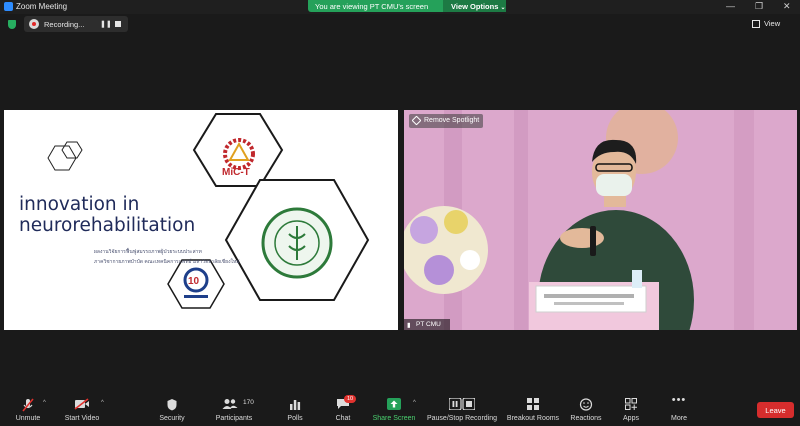 This screenshot has width=800, height=426. What do you see at coordinates (107, 225) in the screenshot?
I see `slide-title-line-2: neurorehabilitation` at bounding box center [107, 225].